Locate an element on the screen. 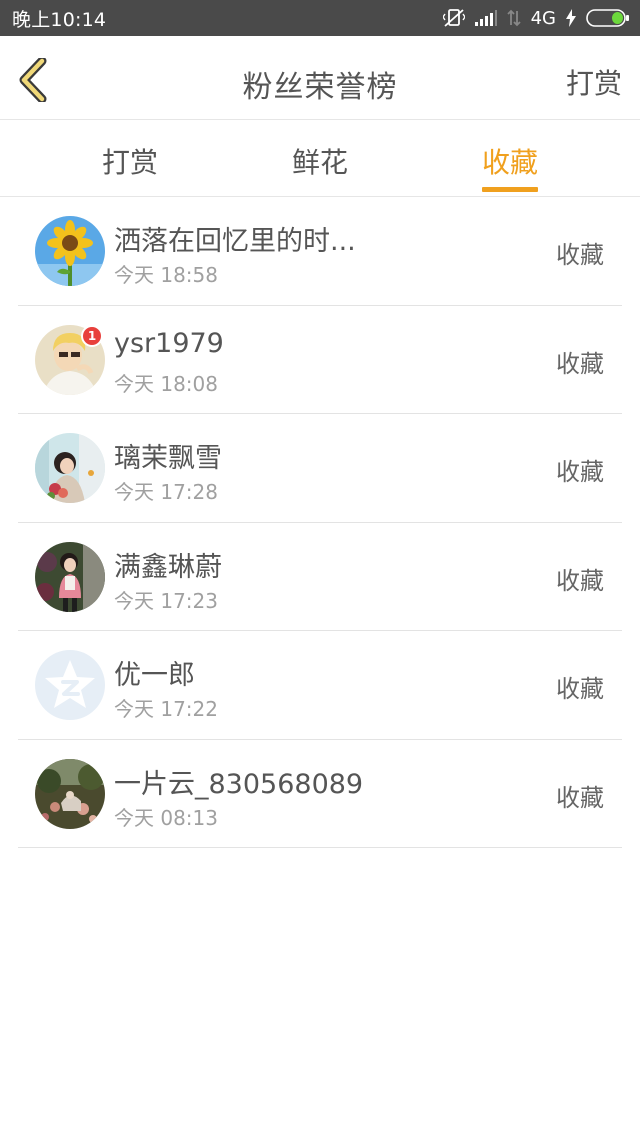 The width and height of the screenshot is (640, 1138). list-item: 璃茉飘雪 今天 17:28 收藏 is located at coordinates (320, 468).